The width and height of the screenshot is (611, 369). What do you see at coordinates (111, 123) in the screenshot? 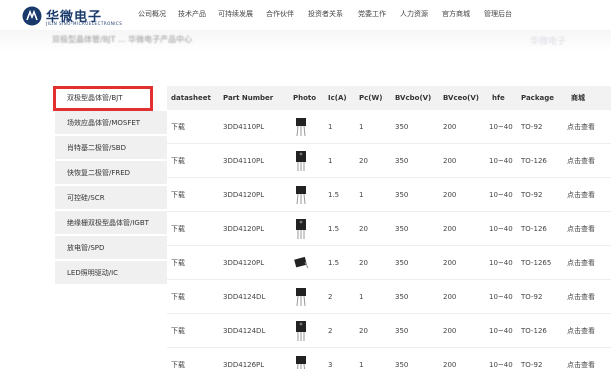
I see `sidebar-item-mosfet: 场效应晶体管/MOSFET` at bounding box center [111, 123].